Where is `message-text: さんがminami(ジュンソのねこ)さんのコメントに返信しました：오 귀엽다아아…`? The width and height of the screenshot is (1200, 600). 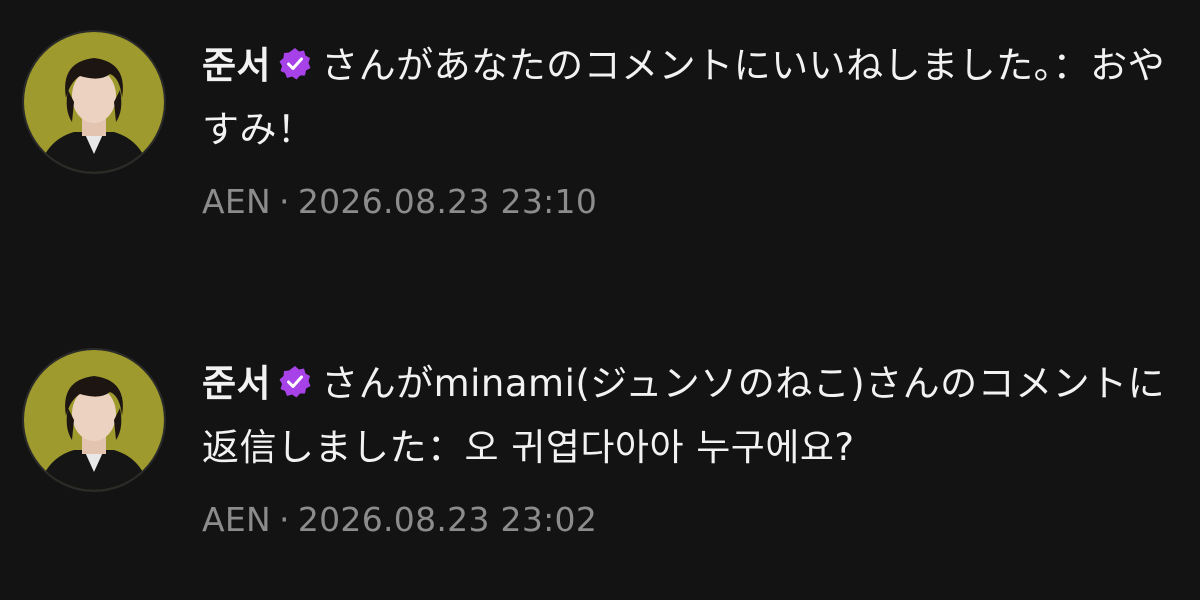 message-text: さんがminami(ジュンソのねこ)さんのコメントに返信しました：오 귀엽다아아… is located at coordinates (684, 415).